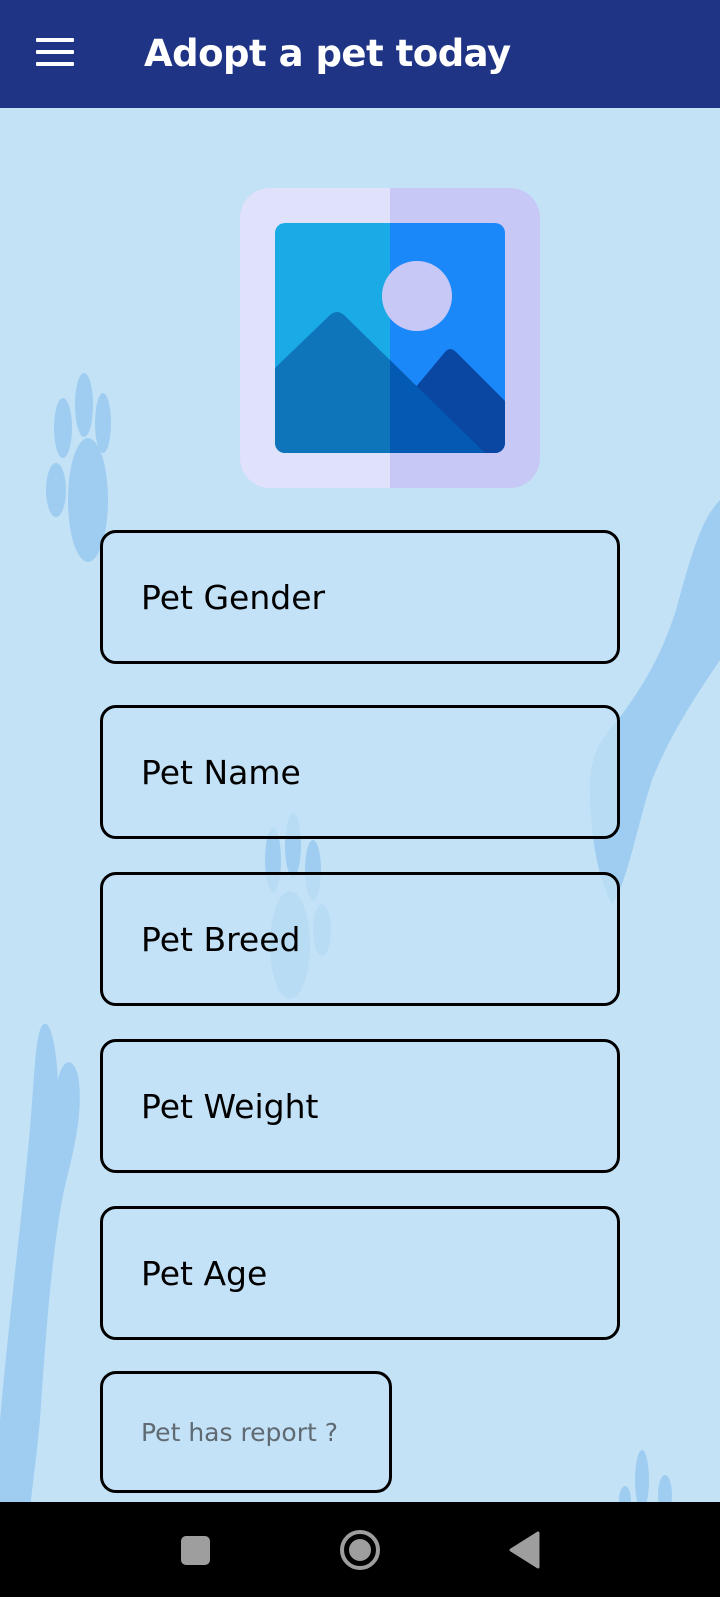  What do you see at coordinates (221, 939) in the screenshot?
I see `pet-breed-placeholder: Pet Breed` at bounding box center [221, 939].